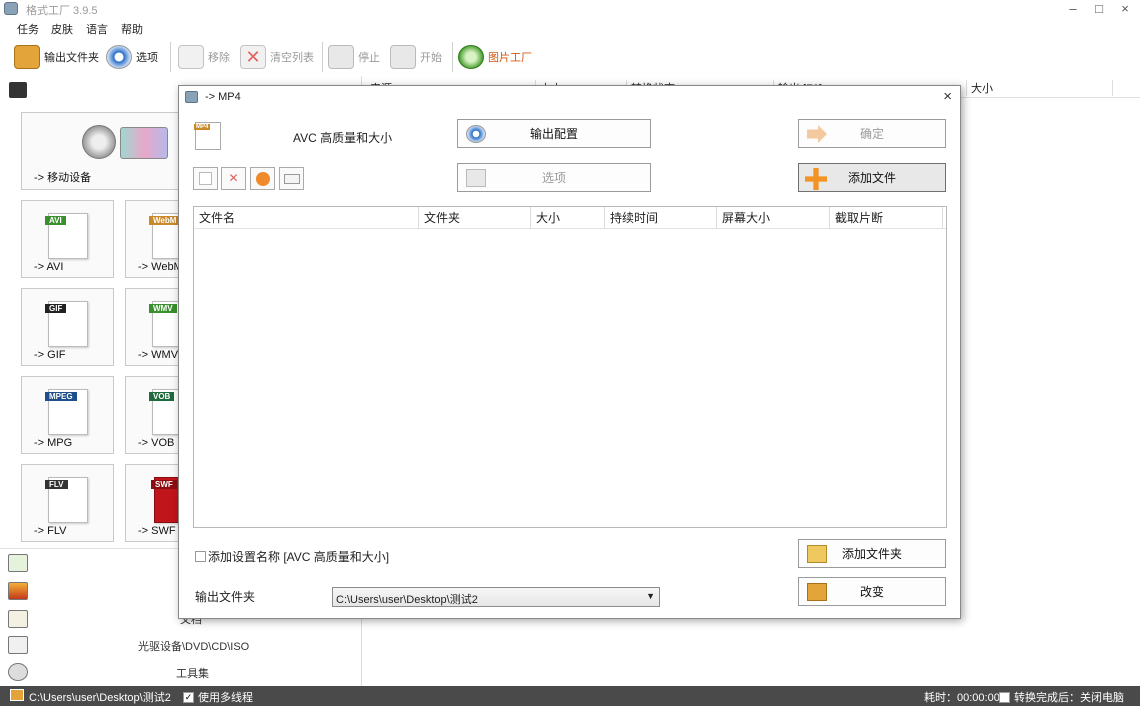  Describe the element at coordinates (71, 58) in the screenshot. I see `output-folder-label: 输出文件夹` at that location.